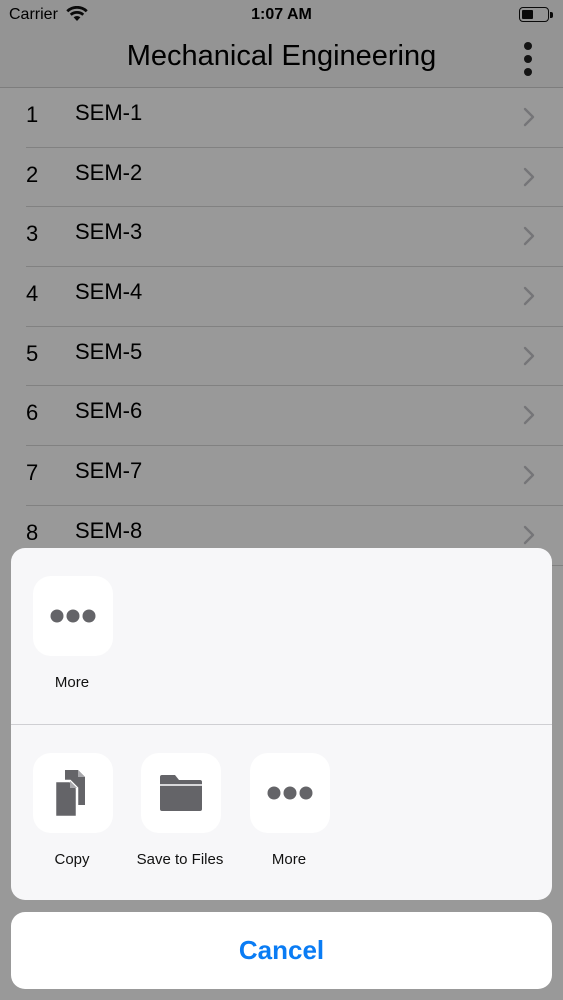 The width and height of the screenshot is (563, 1000). I want to click on copy-action: Copy, so click(72, 818).